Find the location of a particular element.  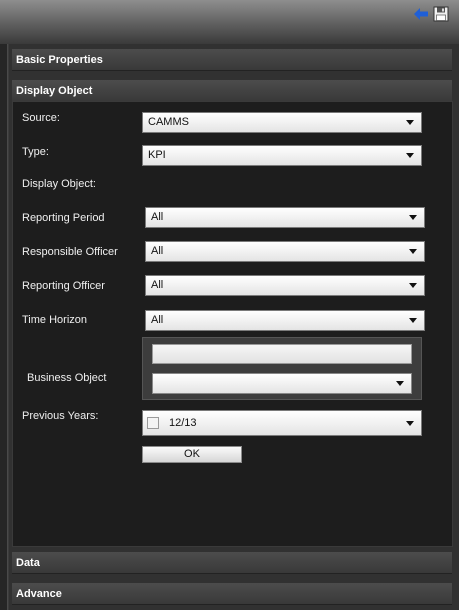

time-horizon-label: Time Horizon is located at coordinates (54, 320).